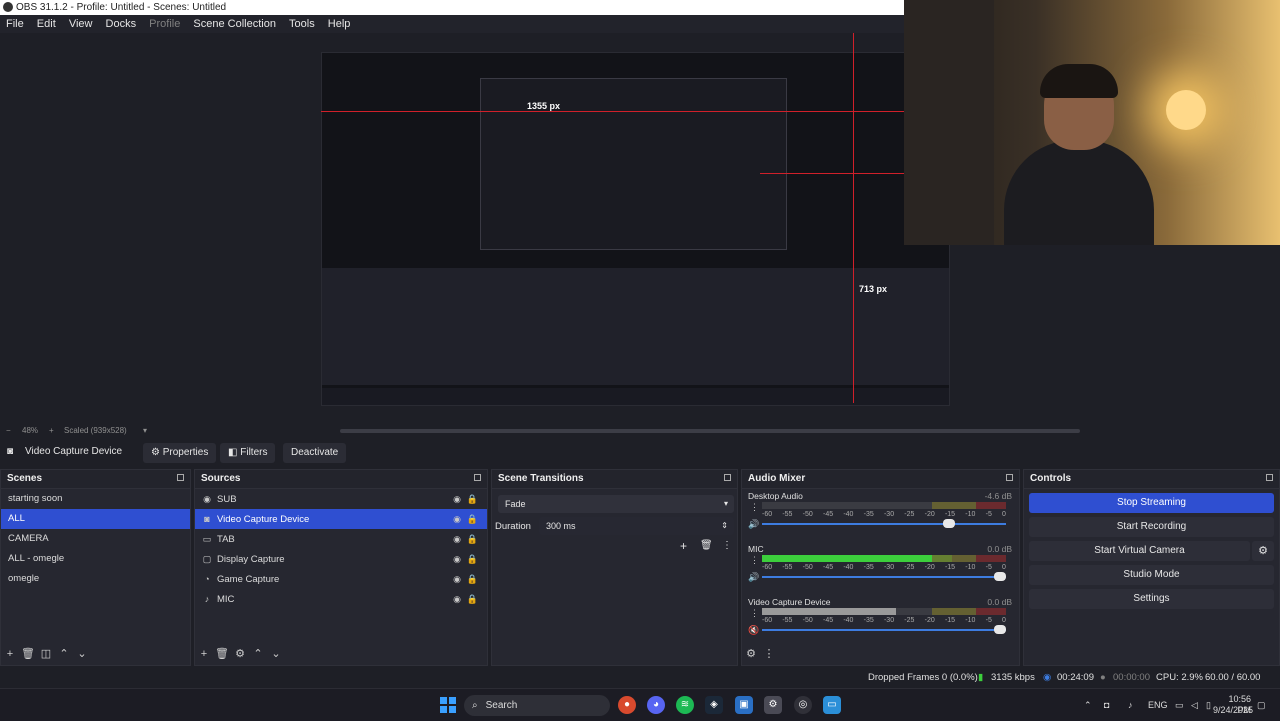 Image resolution: width=1280 pixels, height=721 pixels. I want to click on menu-scene-collection: Scene Collection, so click(234, 24).